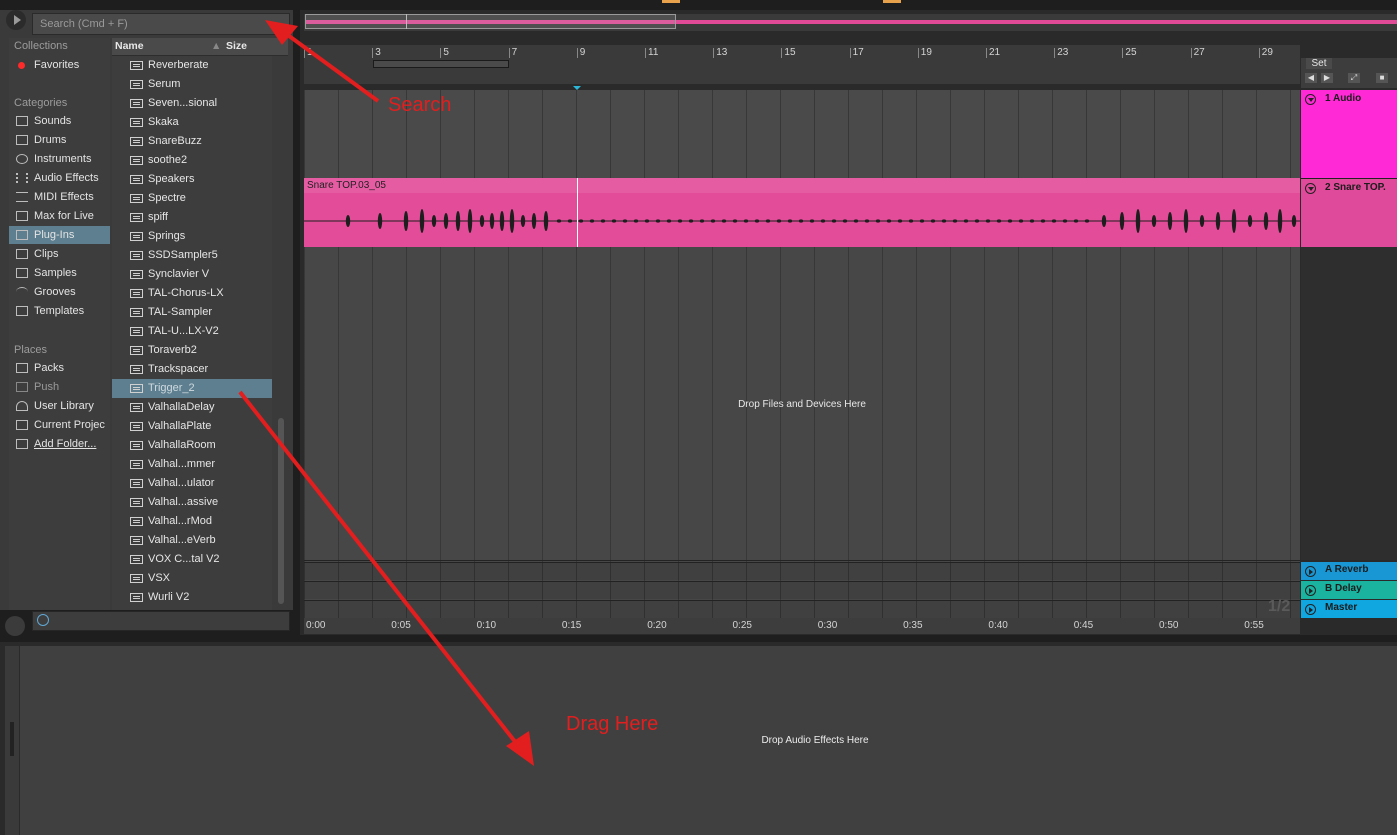 The width and height of the screenshot is (1397, 835). I want to click on list-item: Valhal...rMod, so click(192, 521).